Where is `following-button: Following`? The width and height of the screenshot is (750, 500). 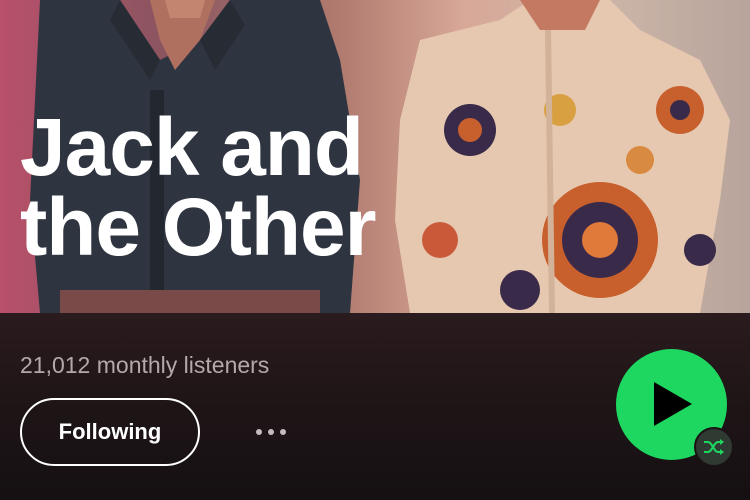 following-button: Following is located at coordinates (110, 432).